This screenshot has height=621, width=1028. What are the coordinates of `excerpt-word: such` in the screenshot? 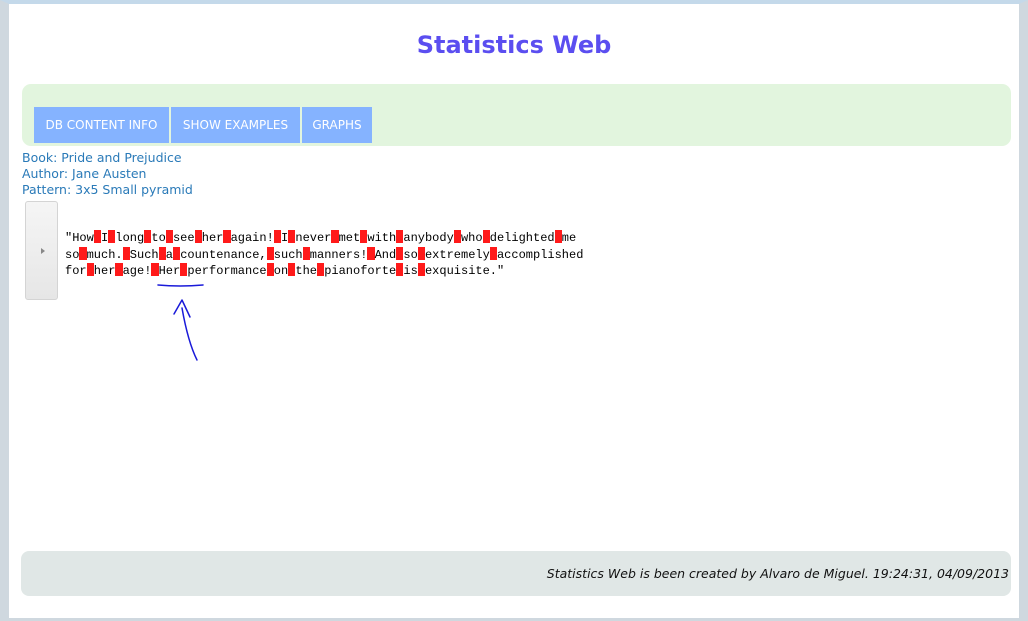 It's located at (288, 254).